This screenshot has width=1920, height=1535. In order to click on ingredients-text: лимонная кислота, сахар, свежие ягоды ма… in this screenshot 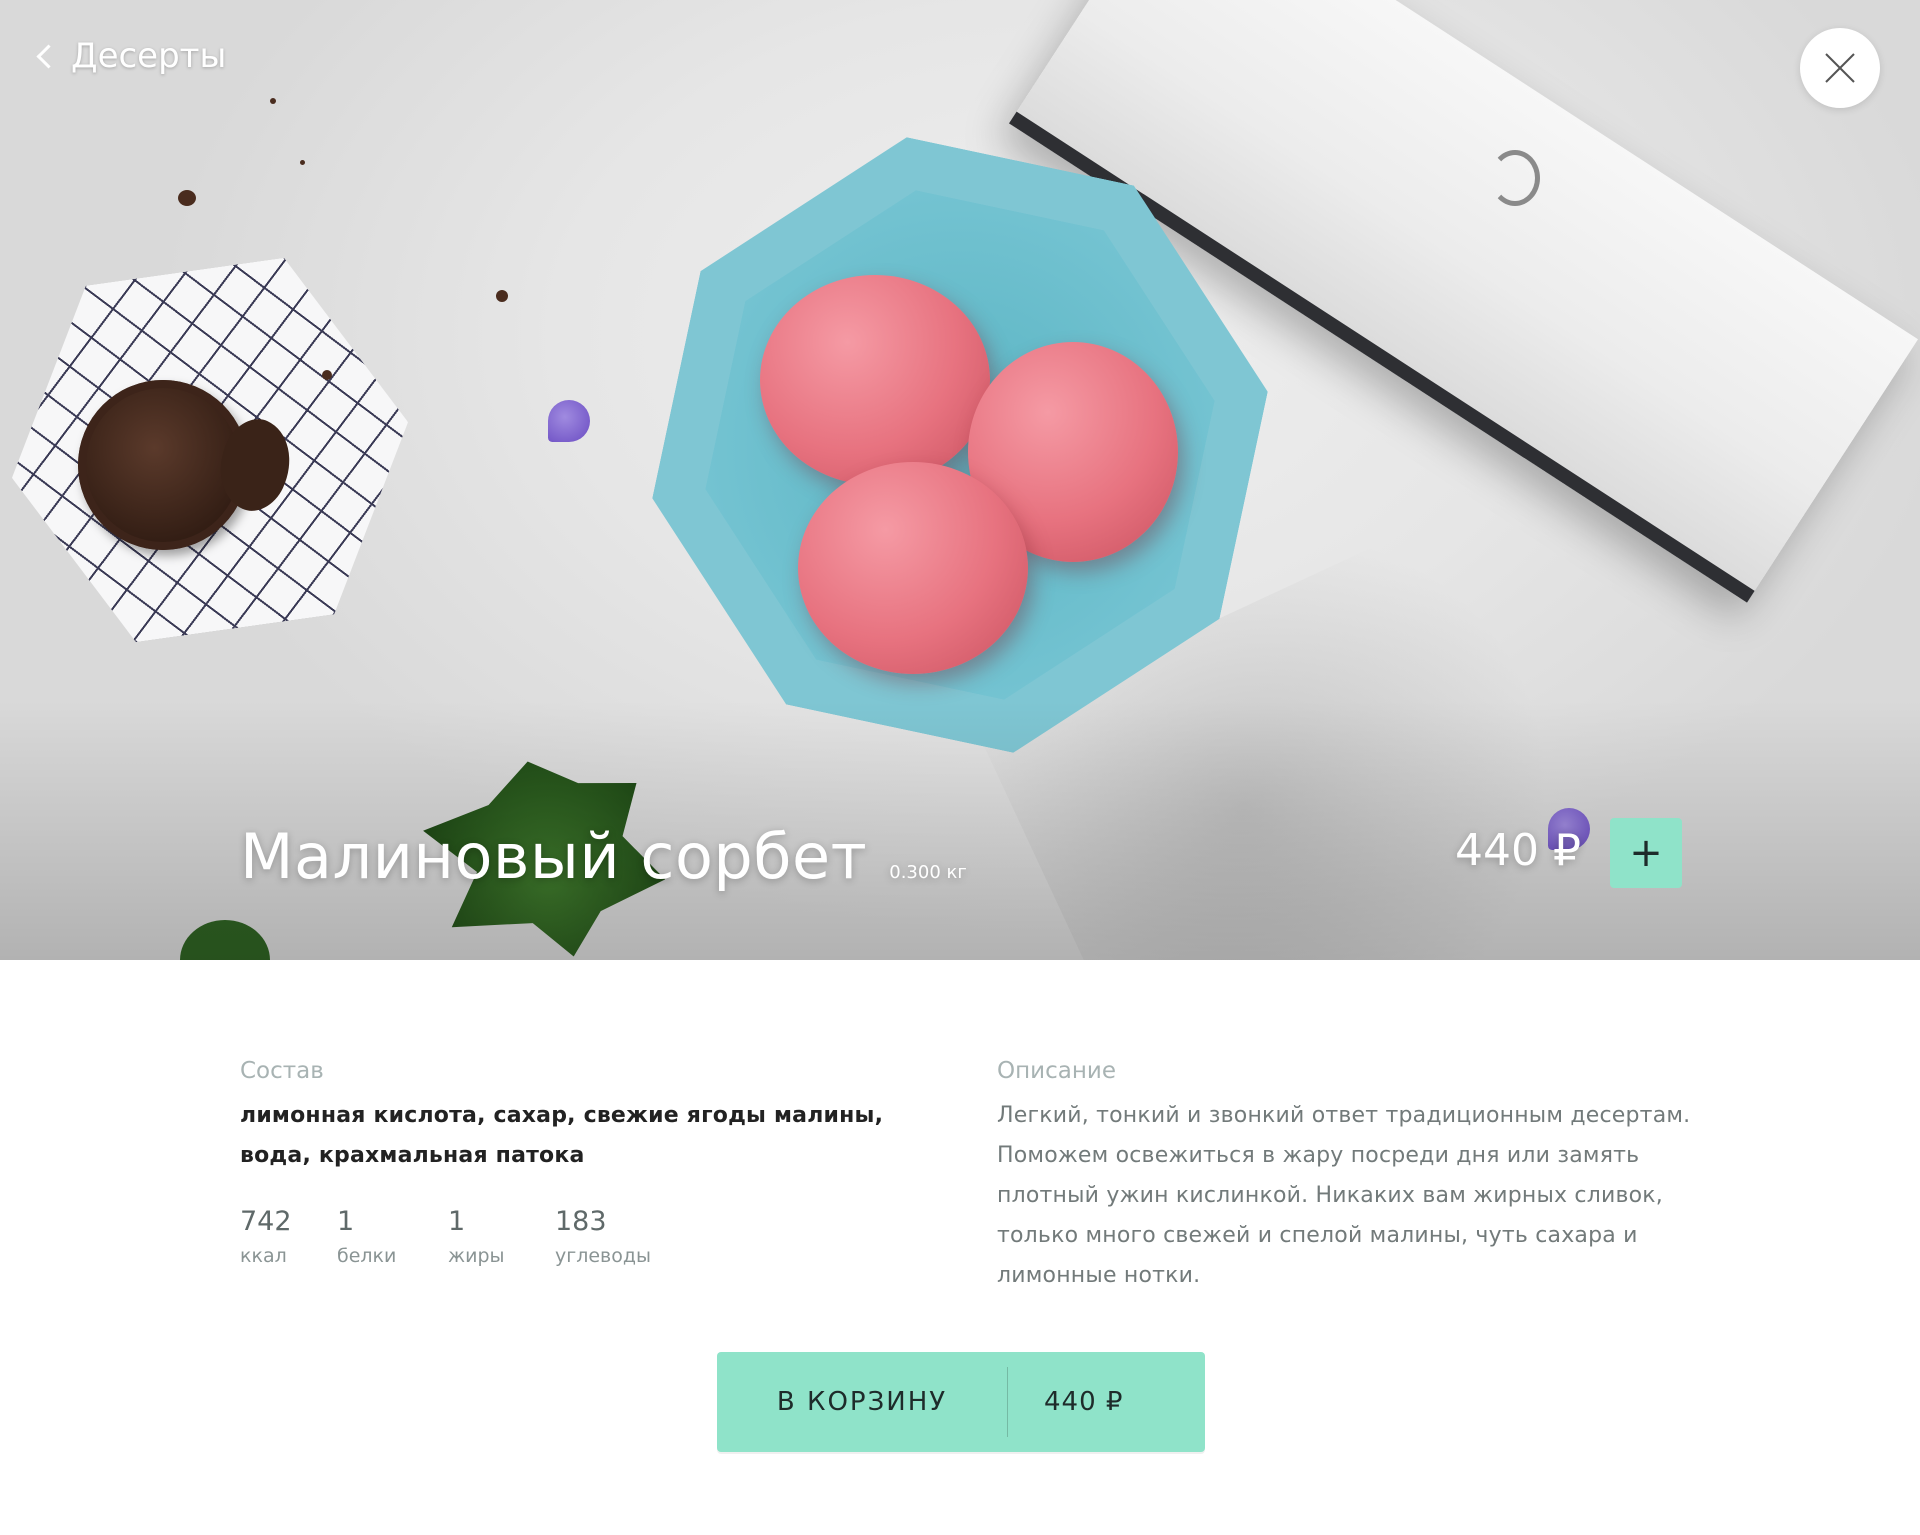, I will do `click(562, 1135)`.